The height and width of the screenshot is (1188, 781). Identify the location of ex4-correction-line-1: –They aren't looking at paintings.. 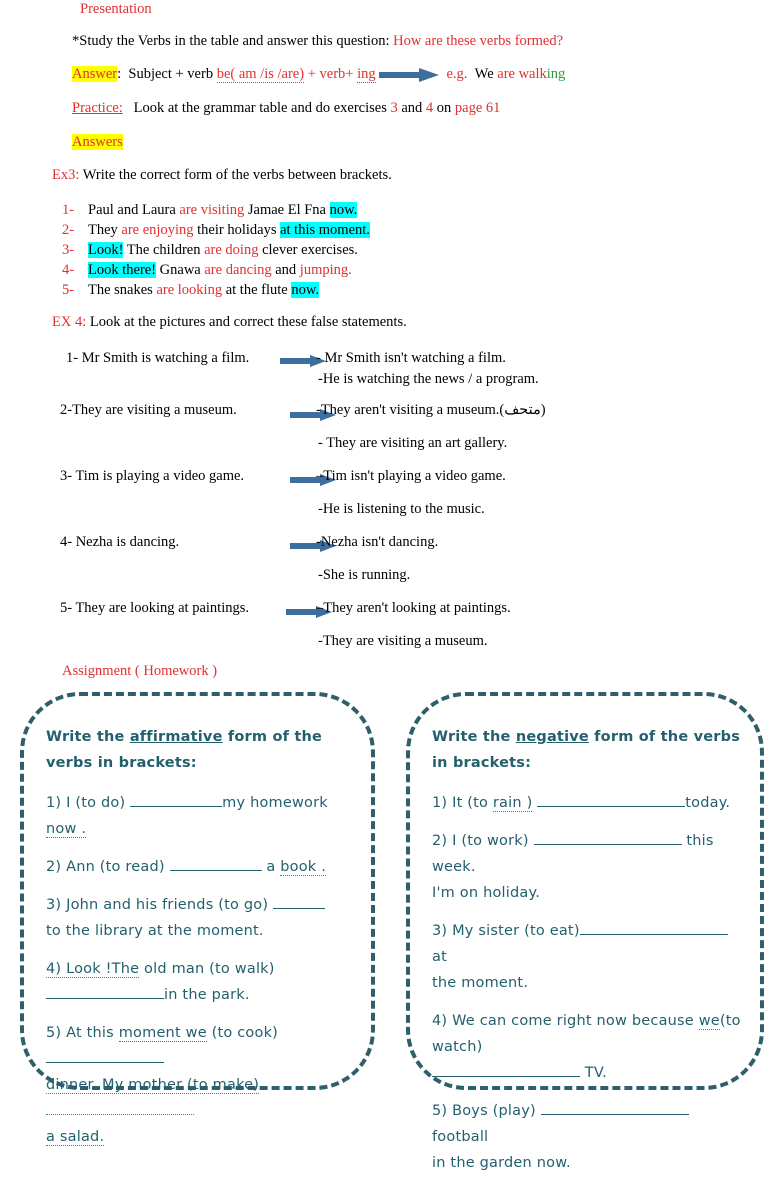
(413, 608).